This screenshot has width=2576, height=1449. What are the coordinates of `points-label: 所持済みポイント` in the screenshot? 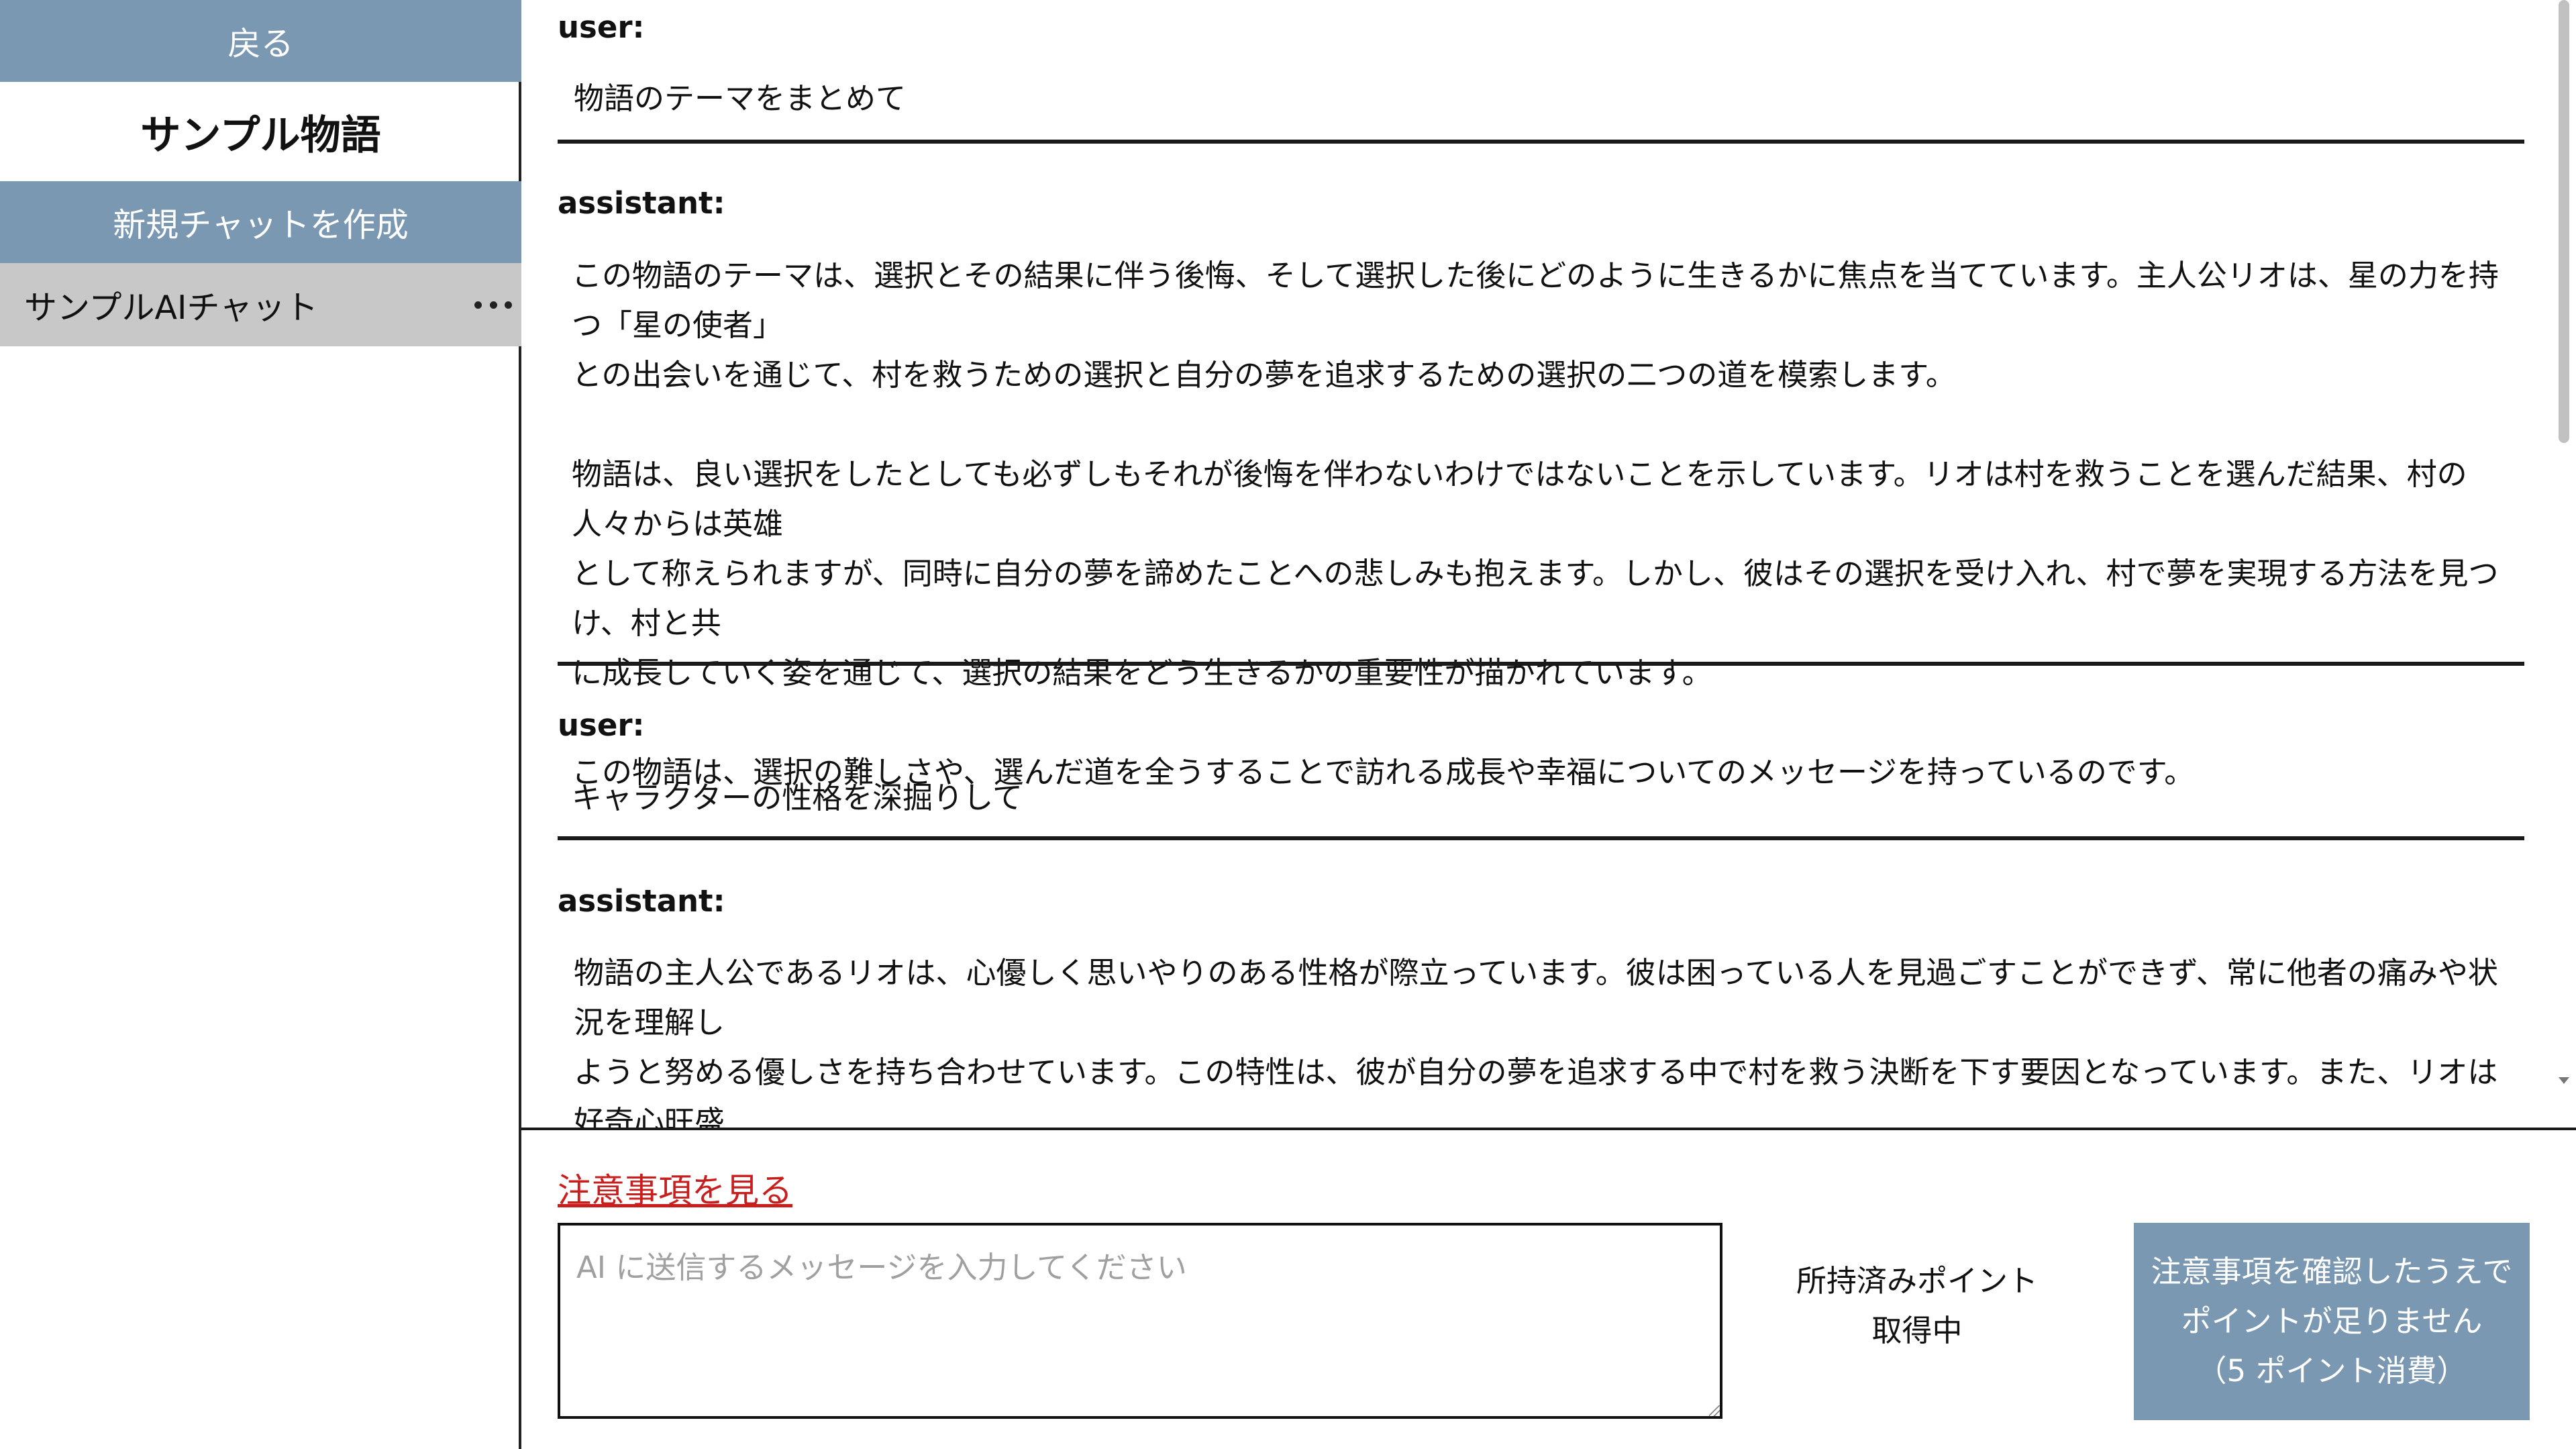 It's located at (1917, 1281).